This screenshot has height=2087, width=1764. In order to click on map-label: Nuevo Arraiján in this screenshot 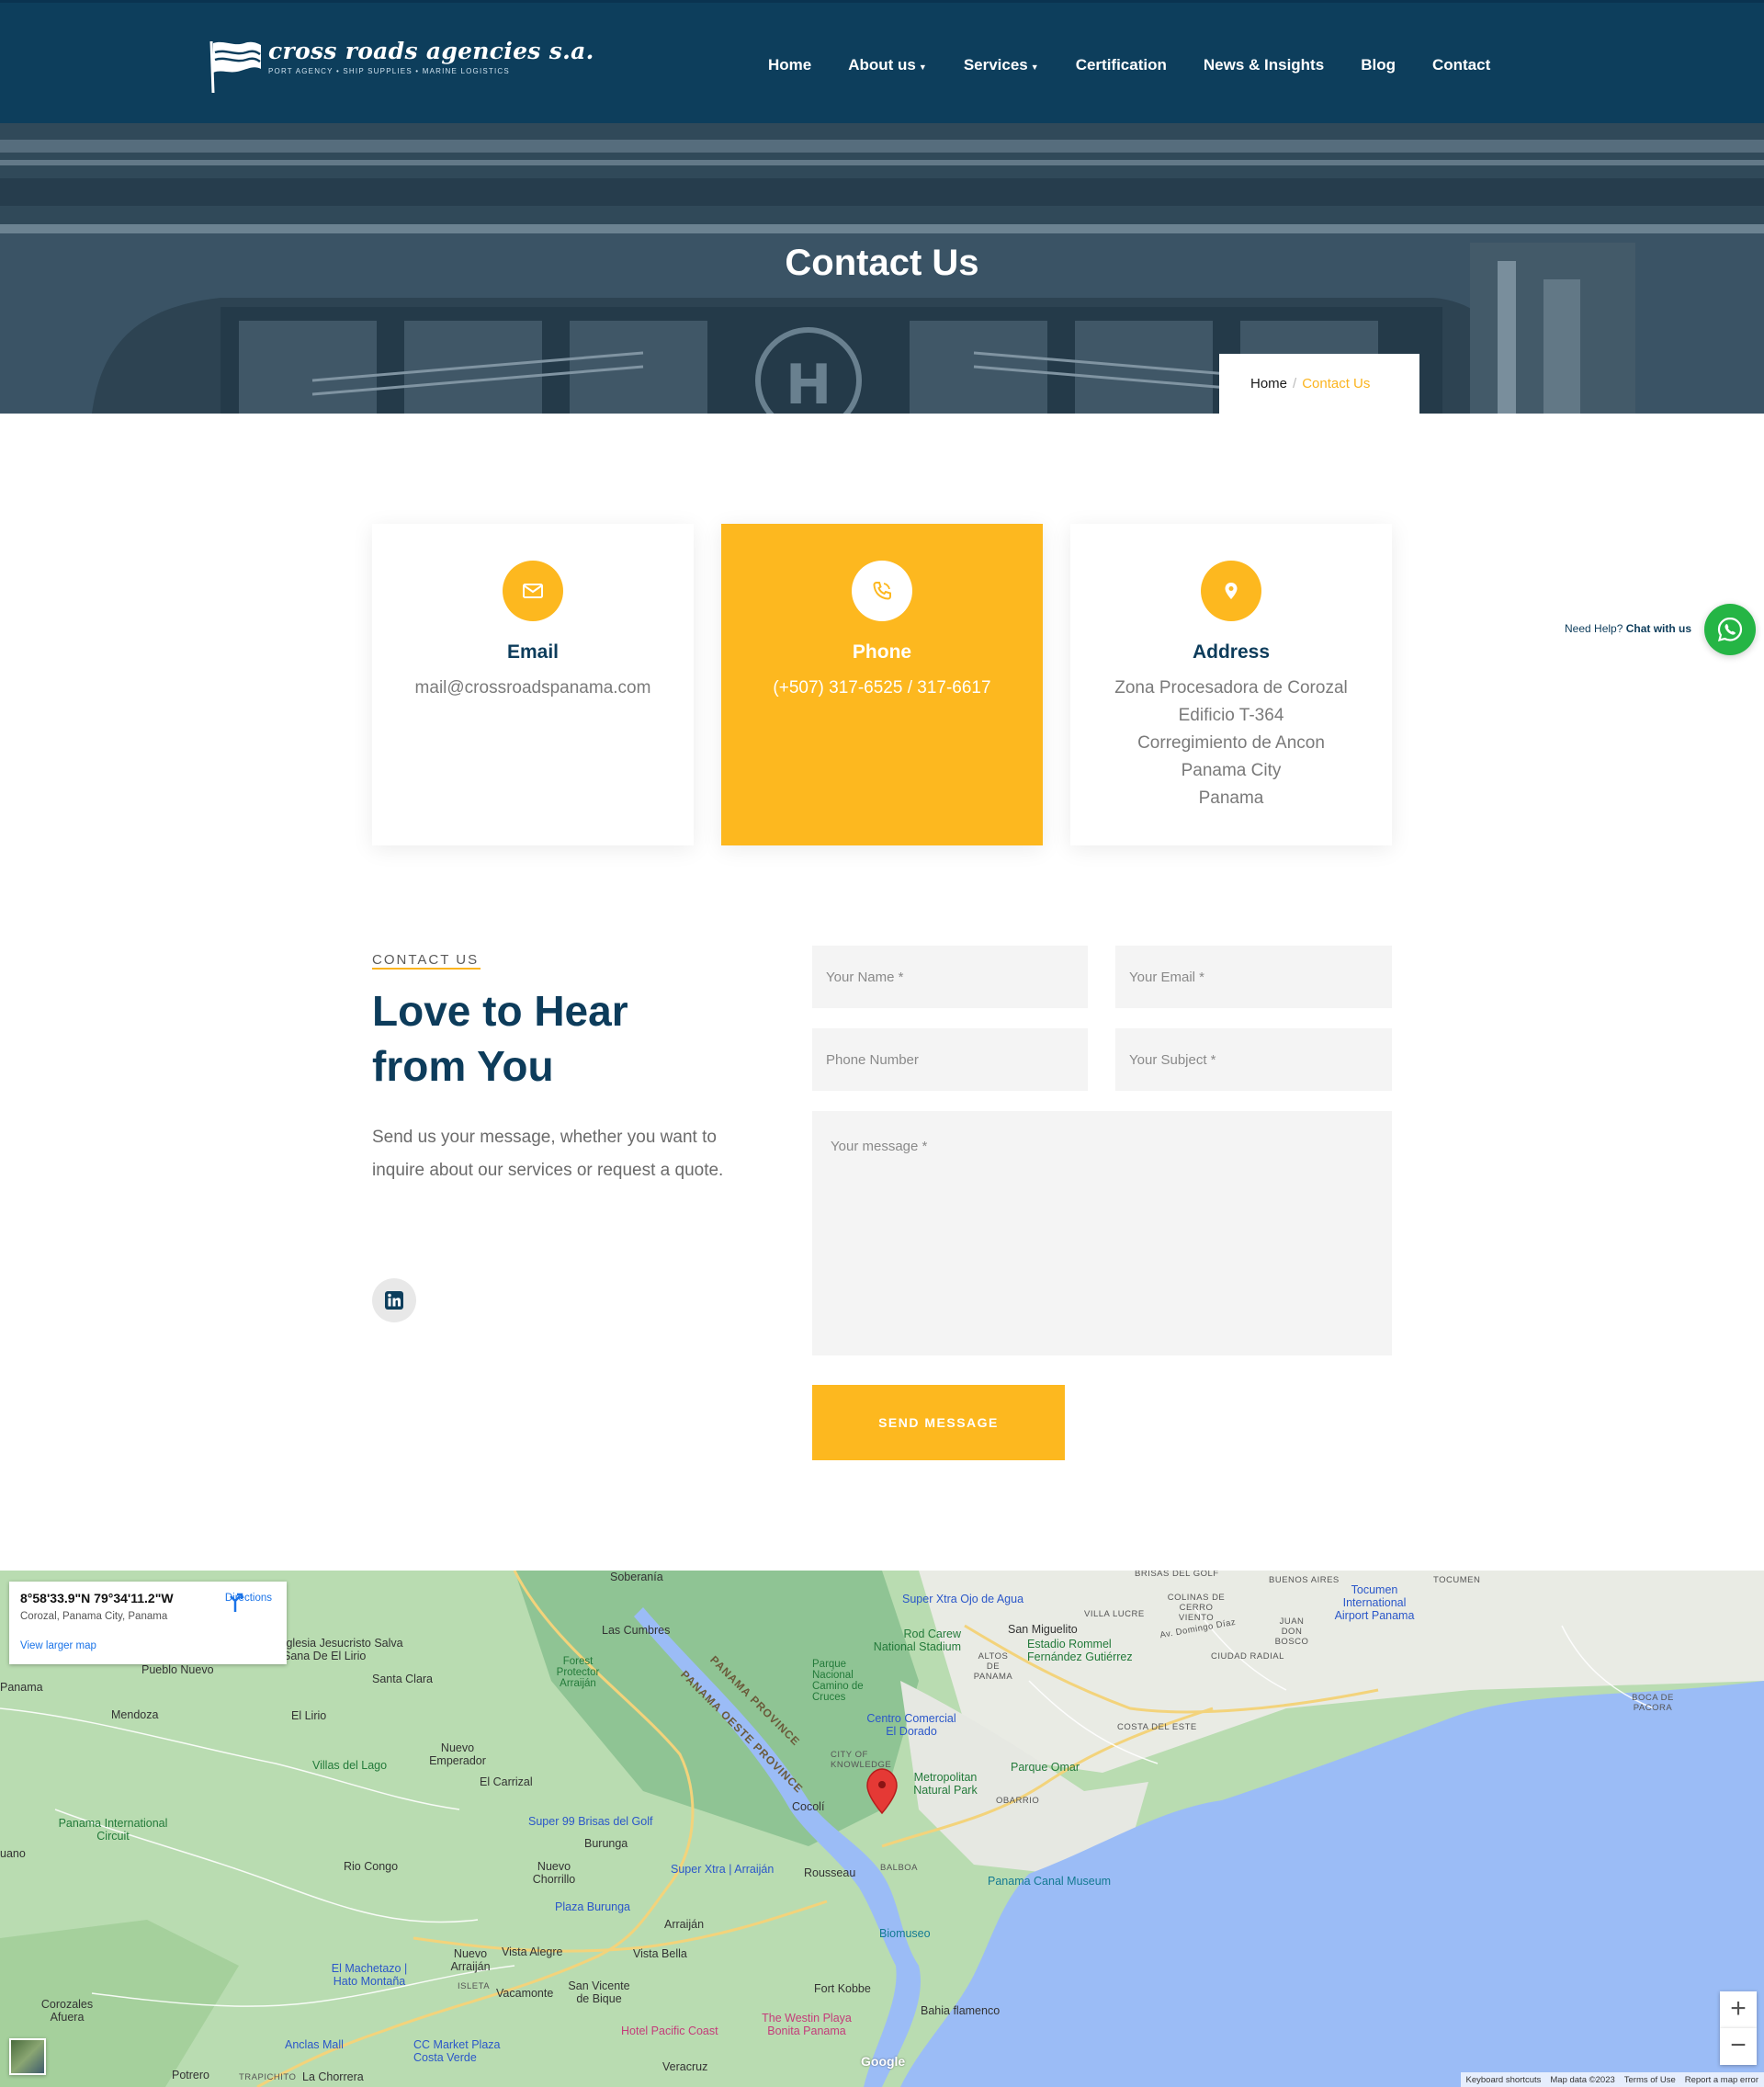, I will do `click(471, 1960)`.